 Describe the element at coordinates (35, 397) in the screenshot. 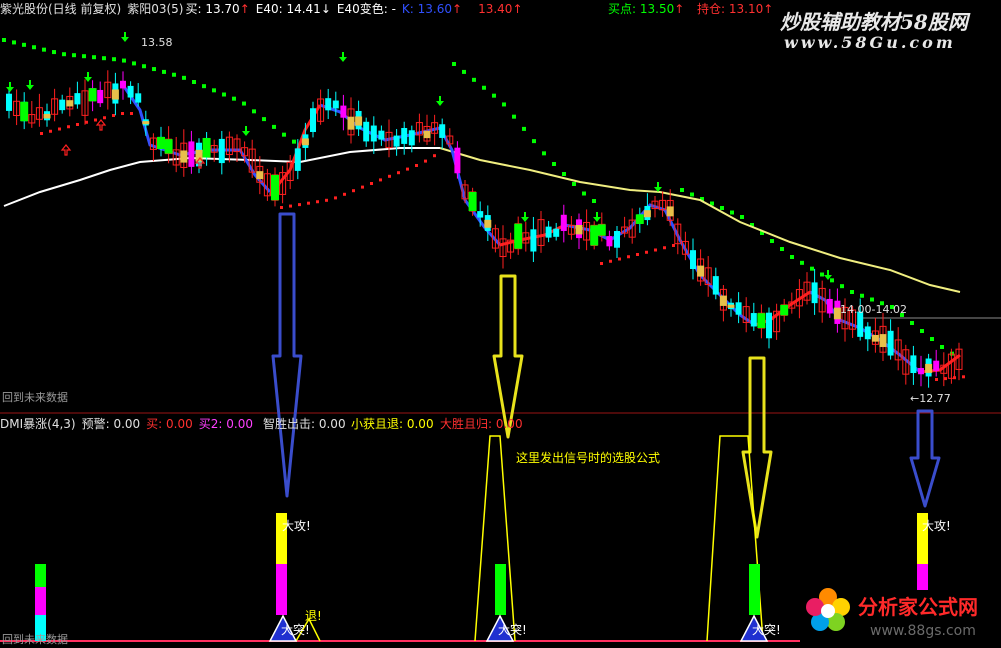

I see `upper-note: 回到未来数据` at that location.